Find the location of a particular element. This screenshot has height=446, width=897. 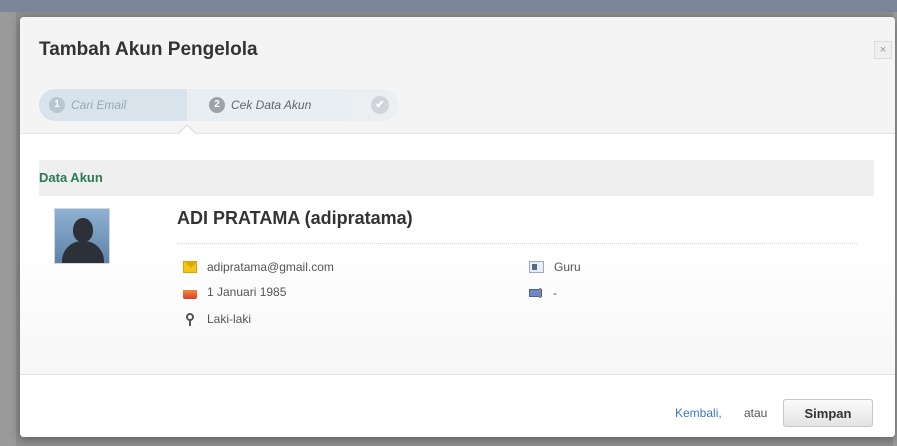

or-text: atau is located at coordinates (756, 413).